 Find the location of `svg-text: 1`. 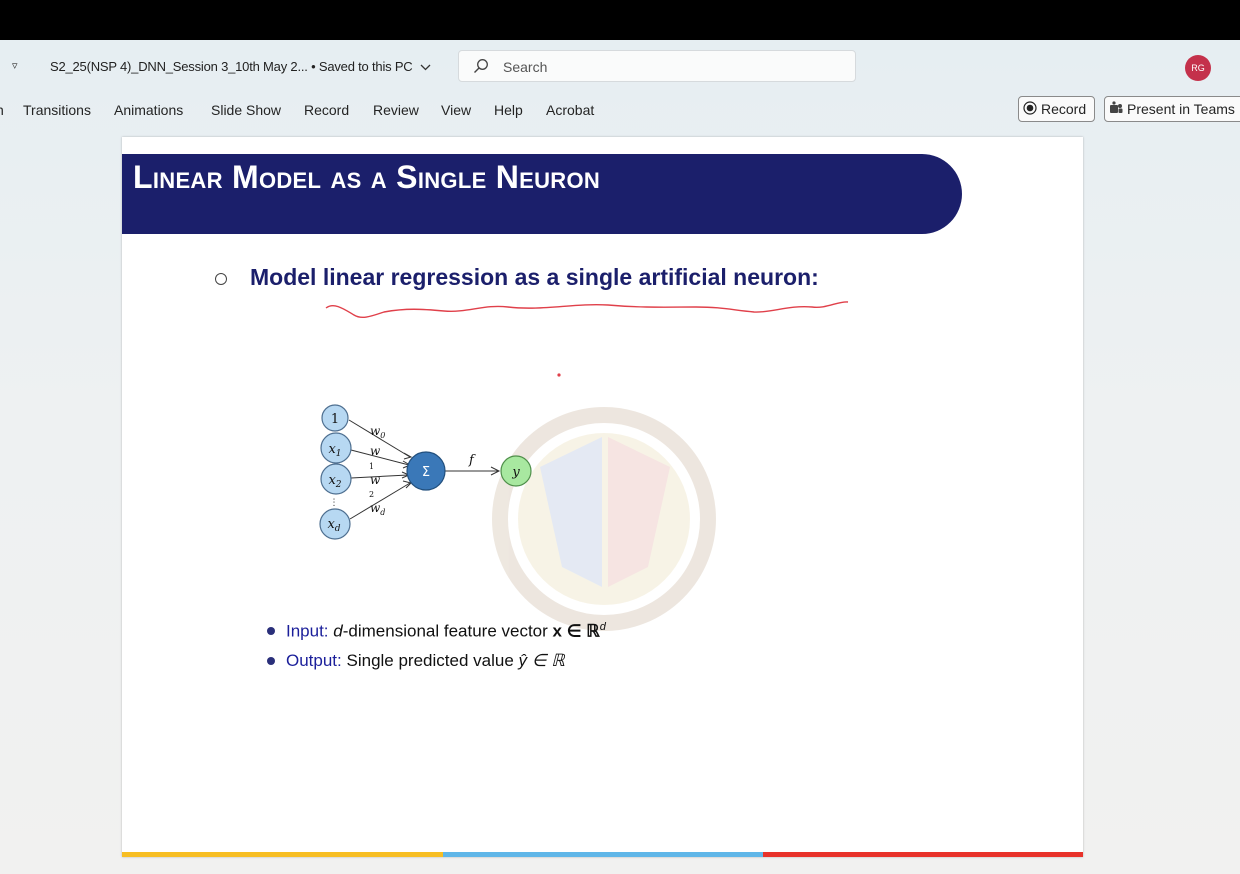

svg-text: 1 is located at coordinates (371, 466).